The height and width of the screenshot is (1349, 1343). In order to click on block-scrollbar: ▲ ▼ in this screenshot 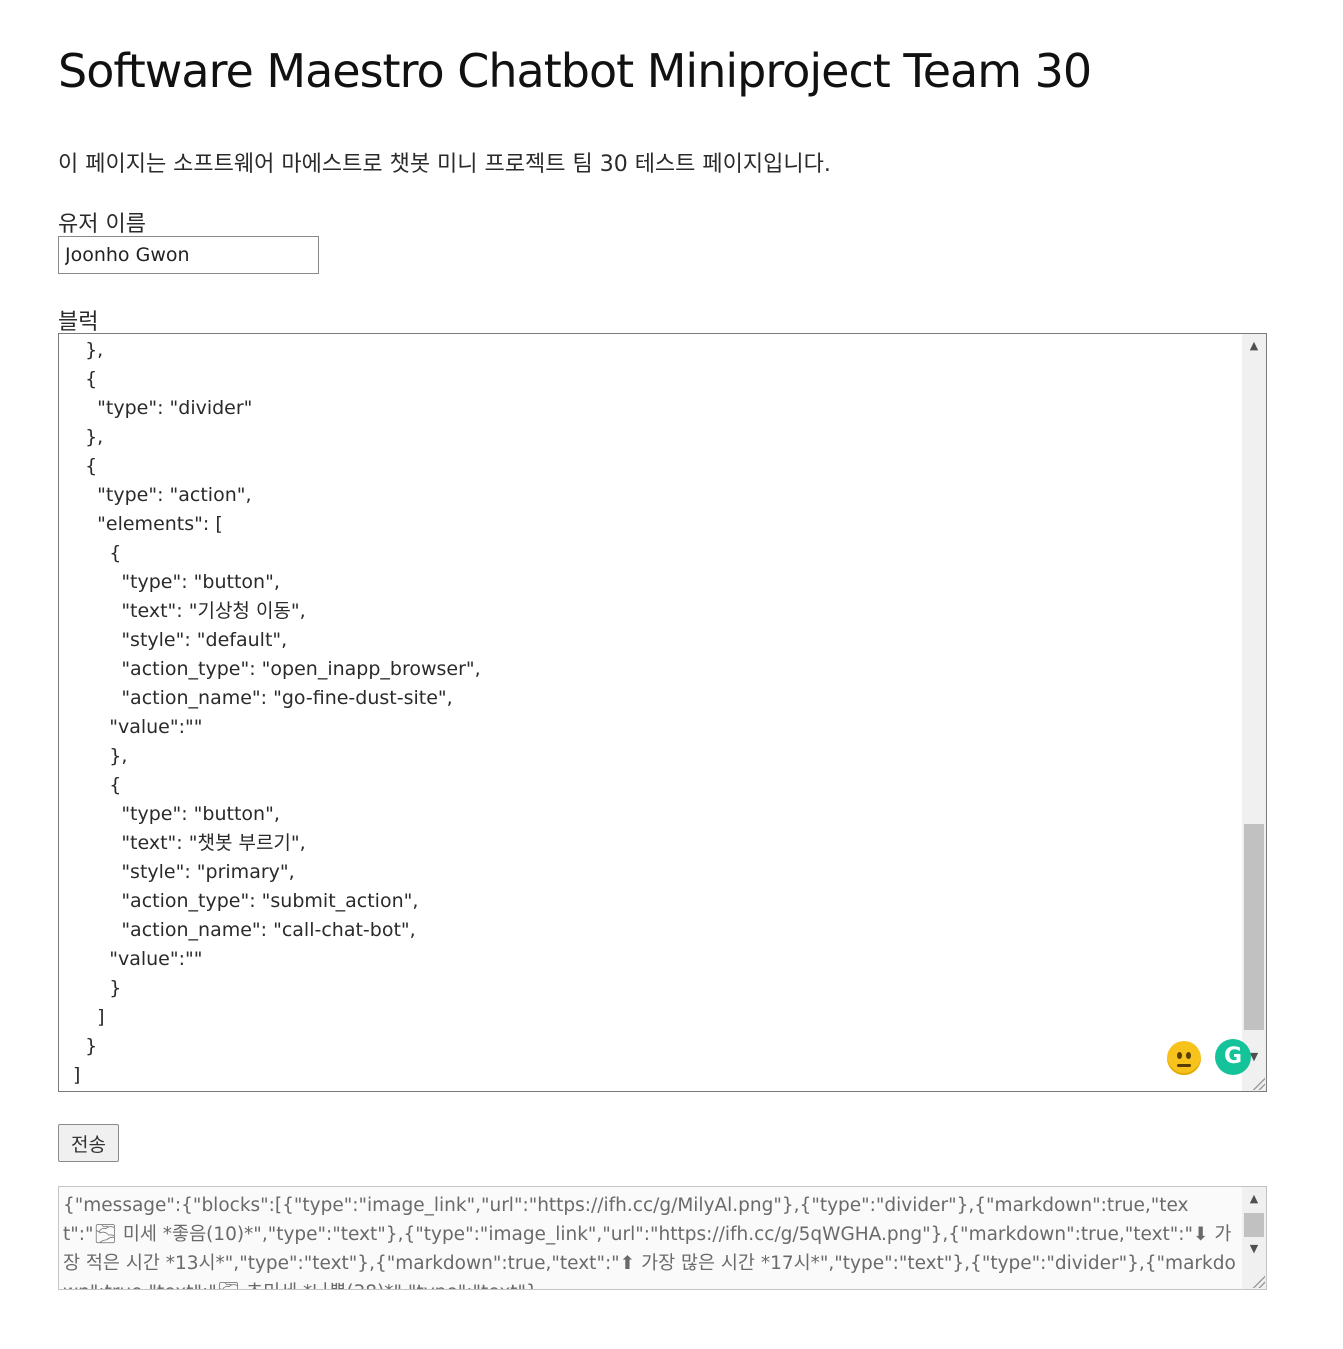, I will do `click(1254, 712)`.